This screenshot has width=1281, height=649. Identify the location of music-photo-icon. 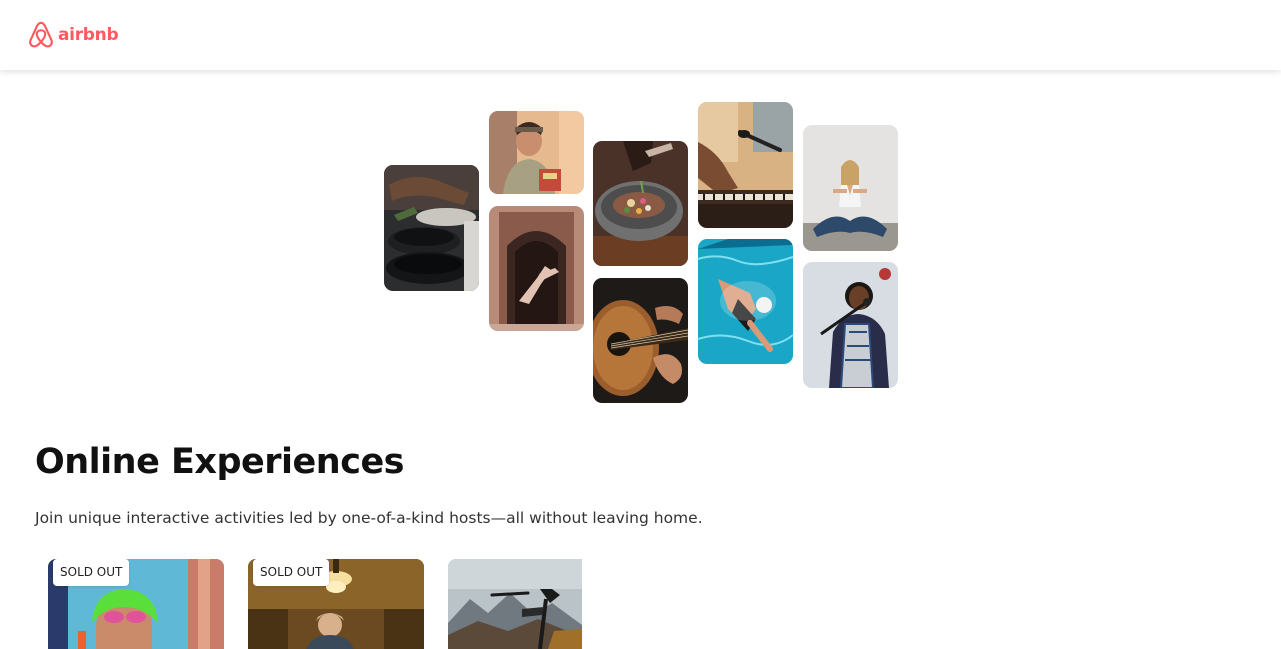
(745, 165).